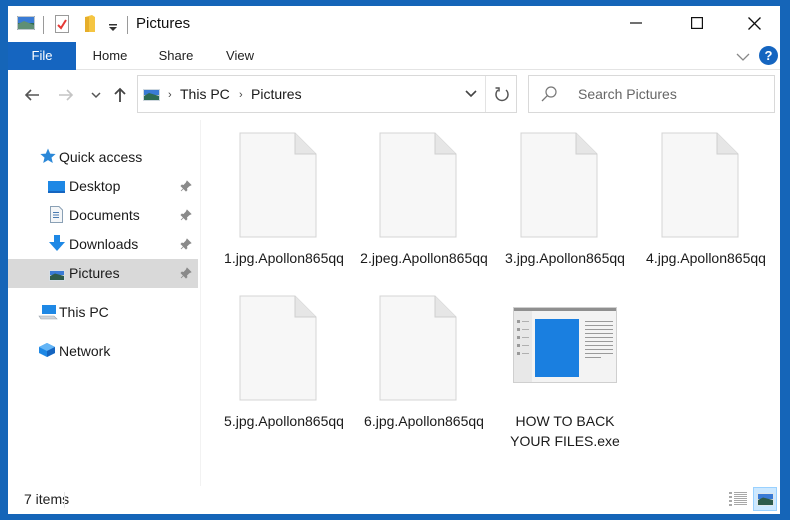 The image size is (790, 520). What do you see at coordinates (94, 273) in the screenshot?
I see `sidebar-item-label: Pictures` at bounding box center [94, 273].